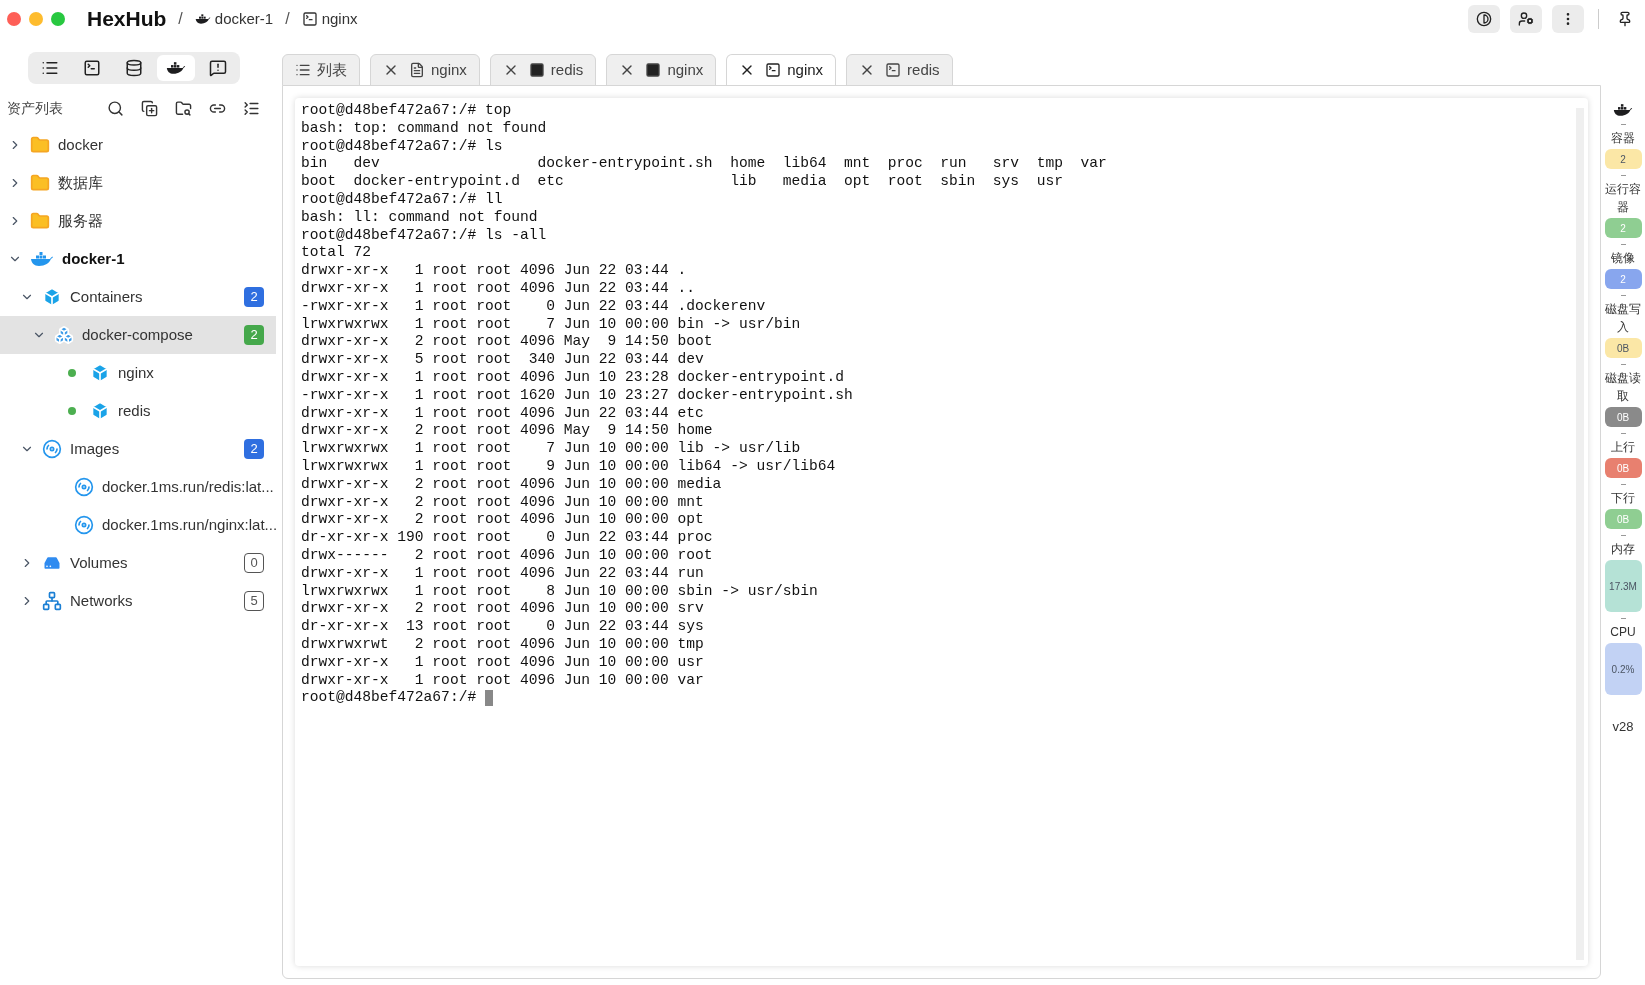 This screenshot has height=985, width=1645. Describe the element at coordinates (81, 220) in the screenshot. I see `tree-label: 服务器` at that location.